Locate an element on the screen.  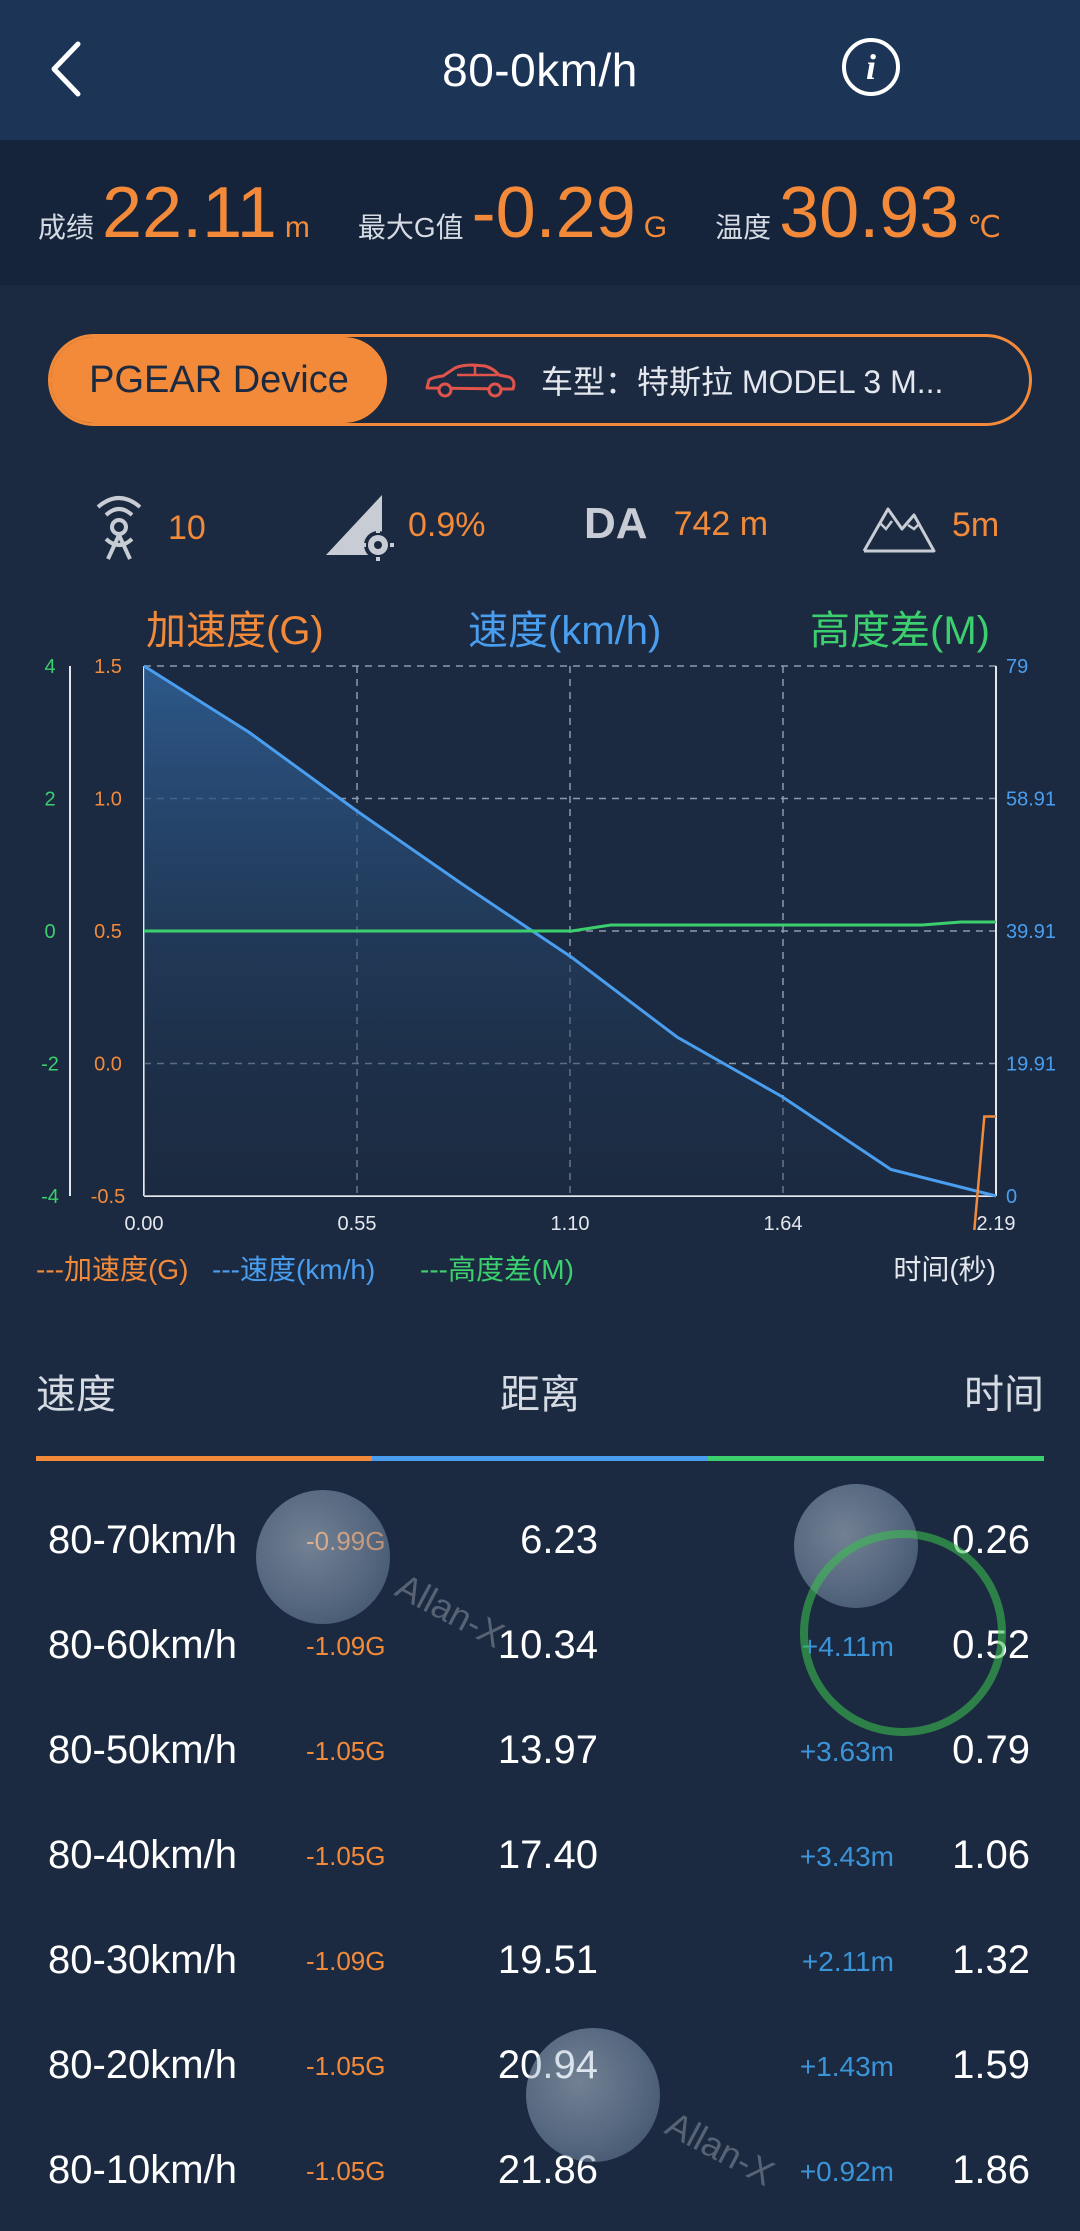
y-tick-label-acceleration: 0.0 is located at coordinates (108, 1065).